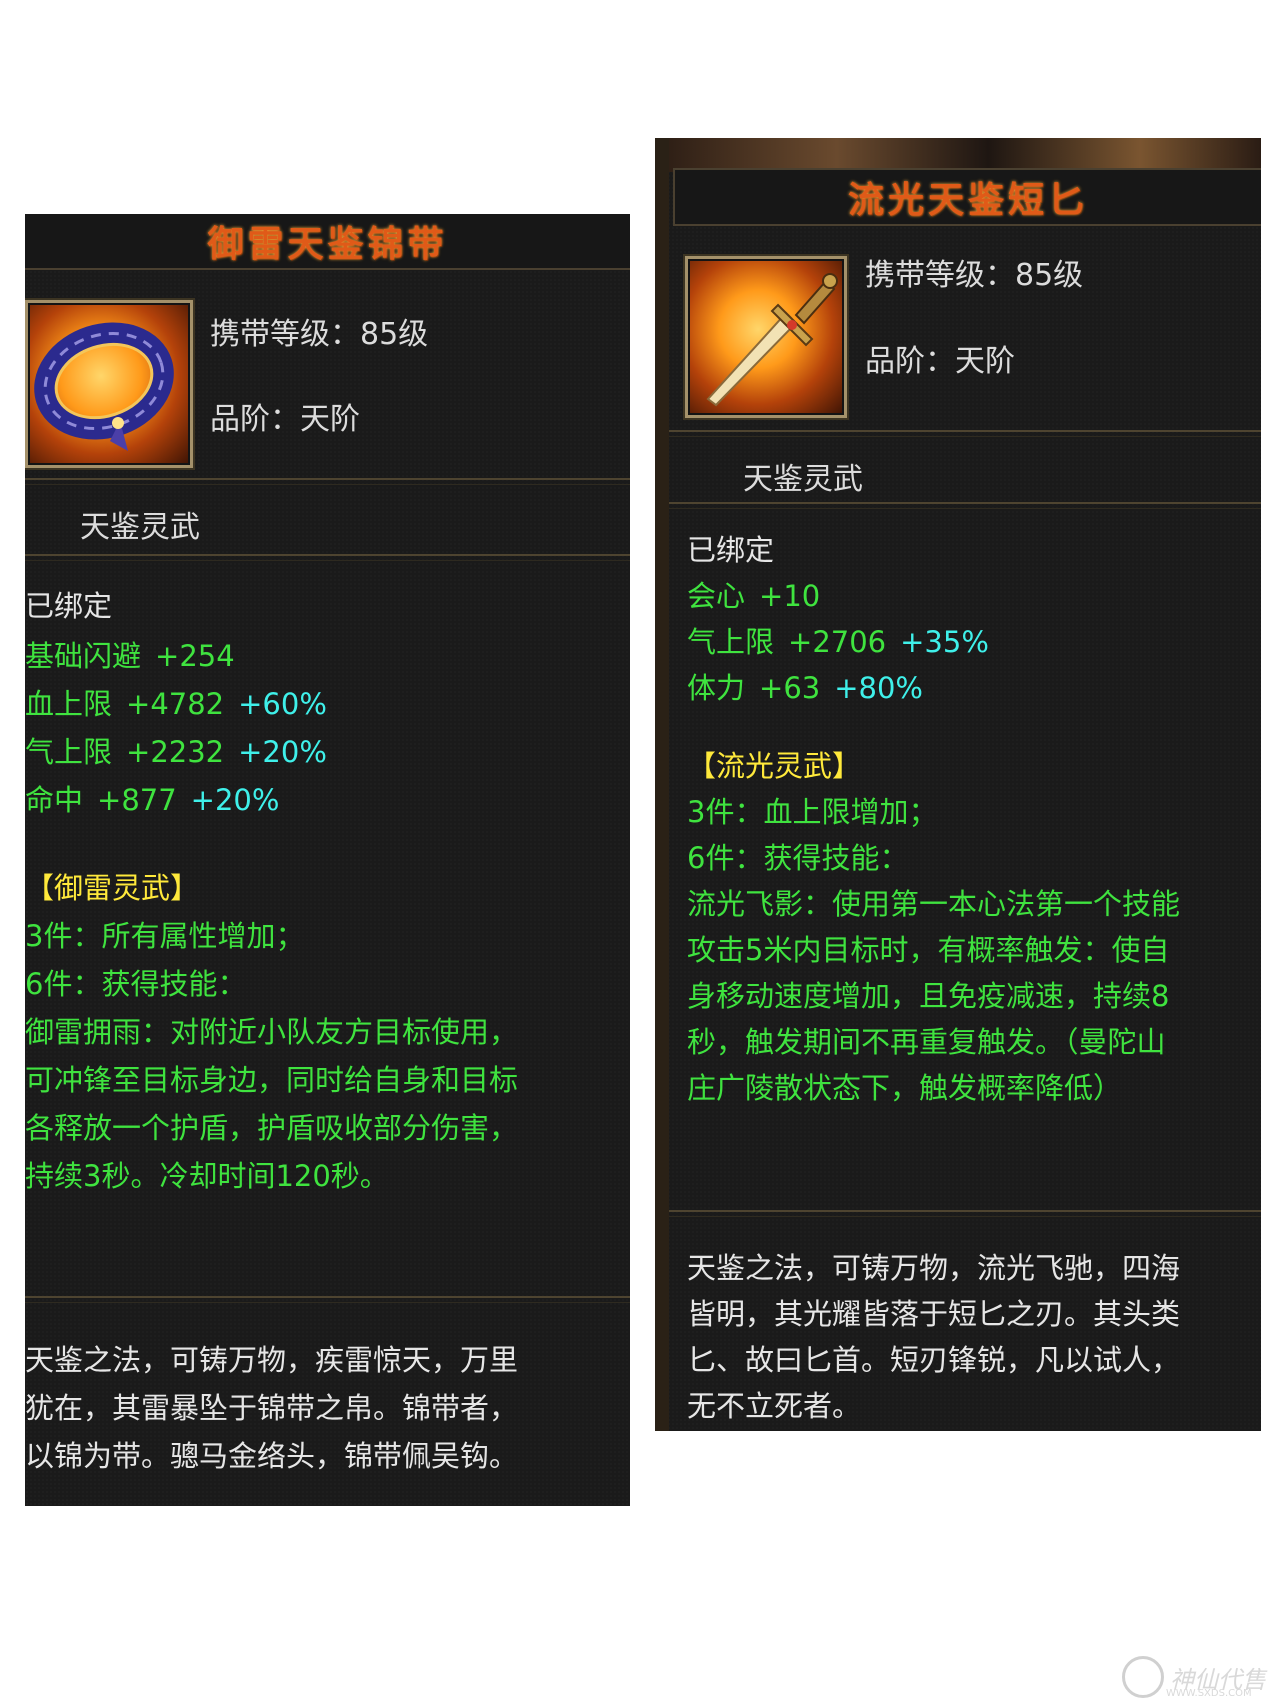 The height and width of the screenshot is (1706, 1279). What do you see at coordinates (934, 1268) in the screenshot?
I see `description-line: 天鉴之法，可铸万物，流光飞驰，四海` at bounding box center [934, 1268].